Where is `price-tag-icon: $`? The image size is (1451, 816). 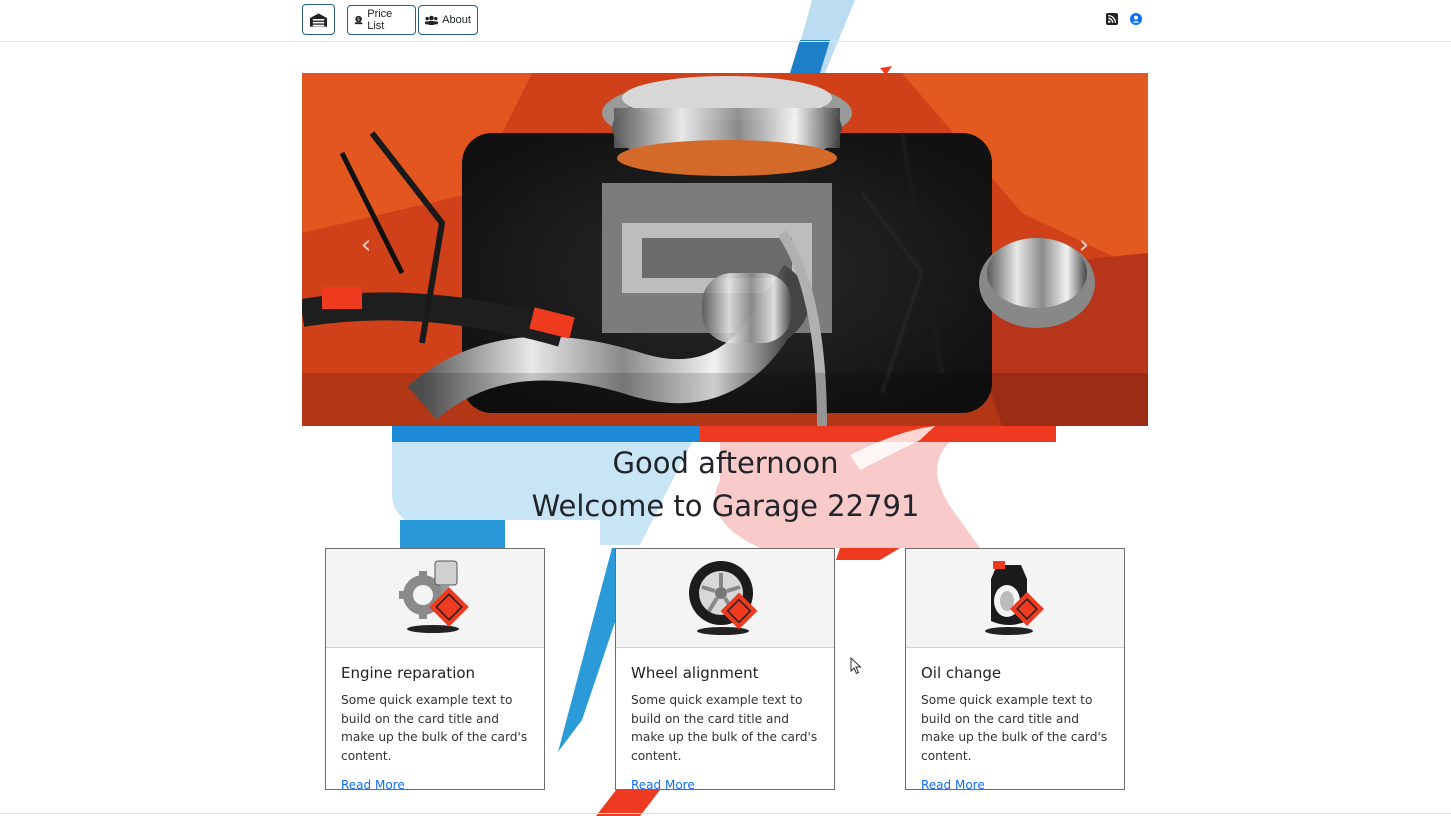 price-tag-icon: $ is located at coordinates (358, 20).